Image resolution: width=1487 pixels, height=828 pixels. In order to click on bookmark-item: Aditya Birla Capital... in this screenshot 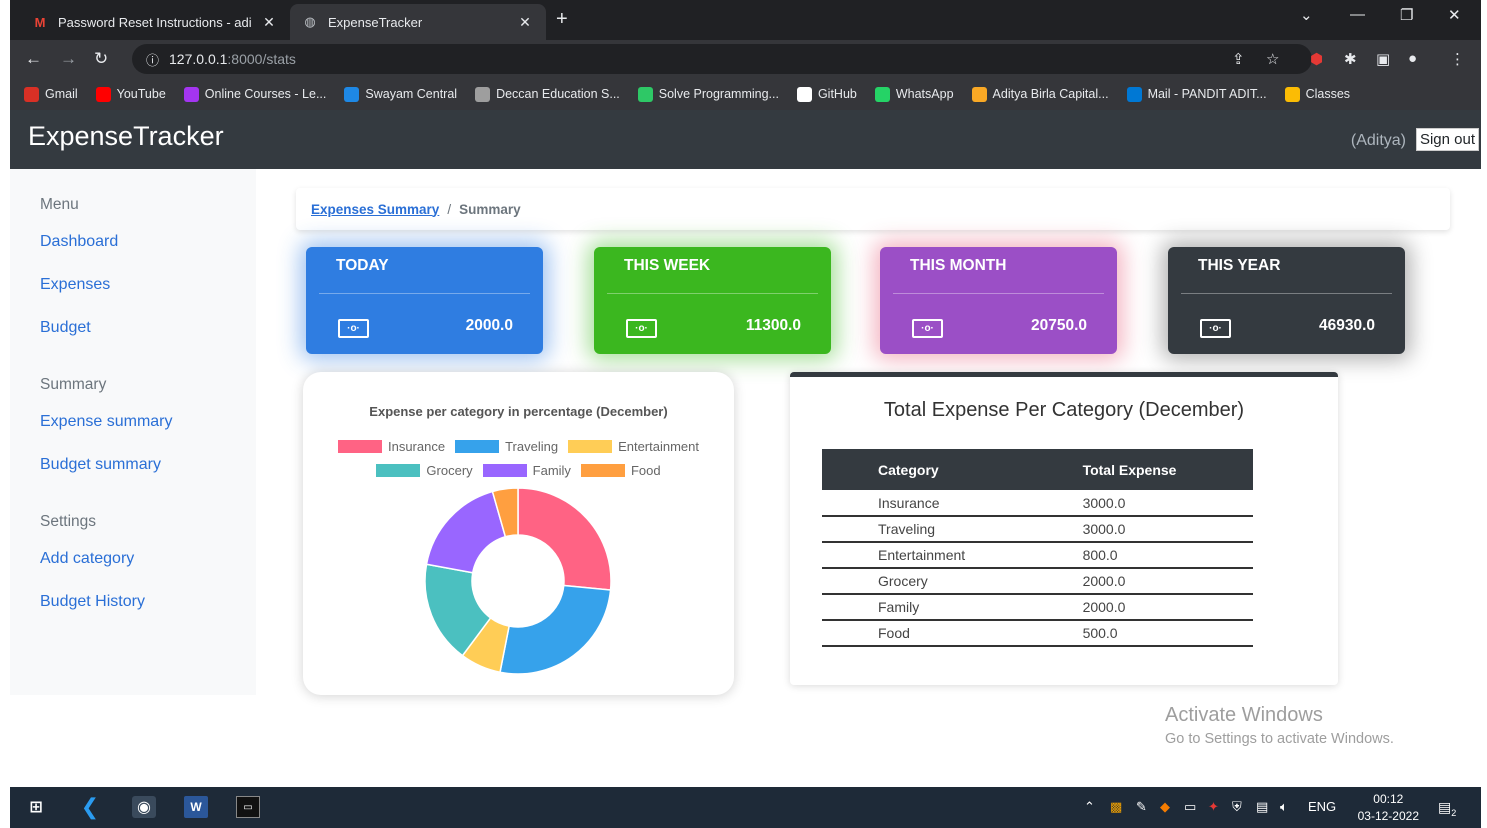, I will do `click(1040, 94)`.